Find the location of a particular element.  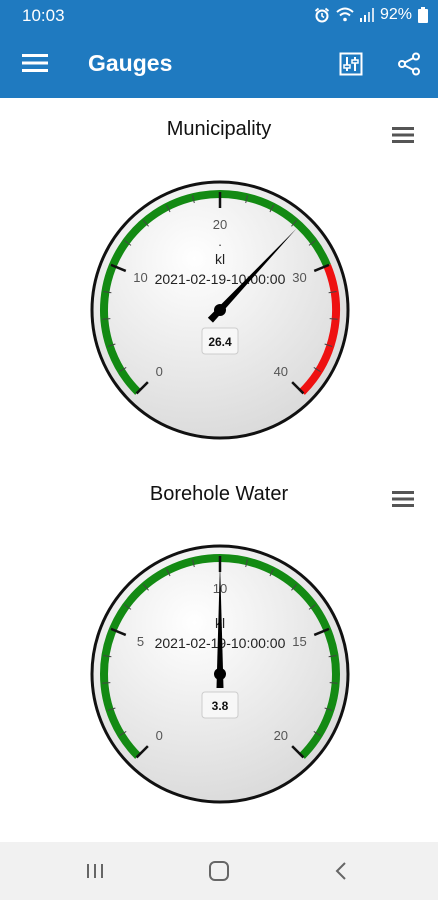

system-nav-bar is located at coordinates (219, 871).